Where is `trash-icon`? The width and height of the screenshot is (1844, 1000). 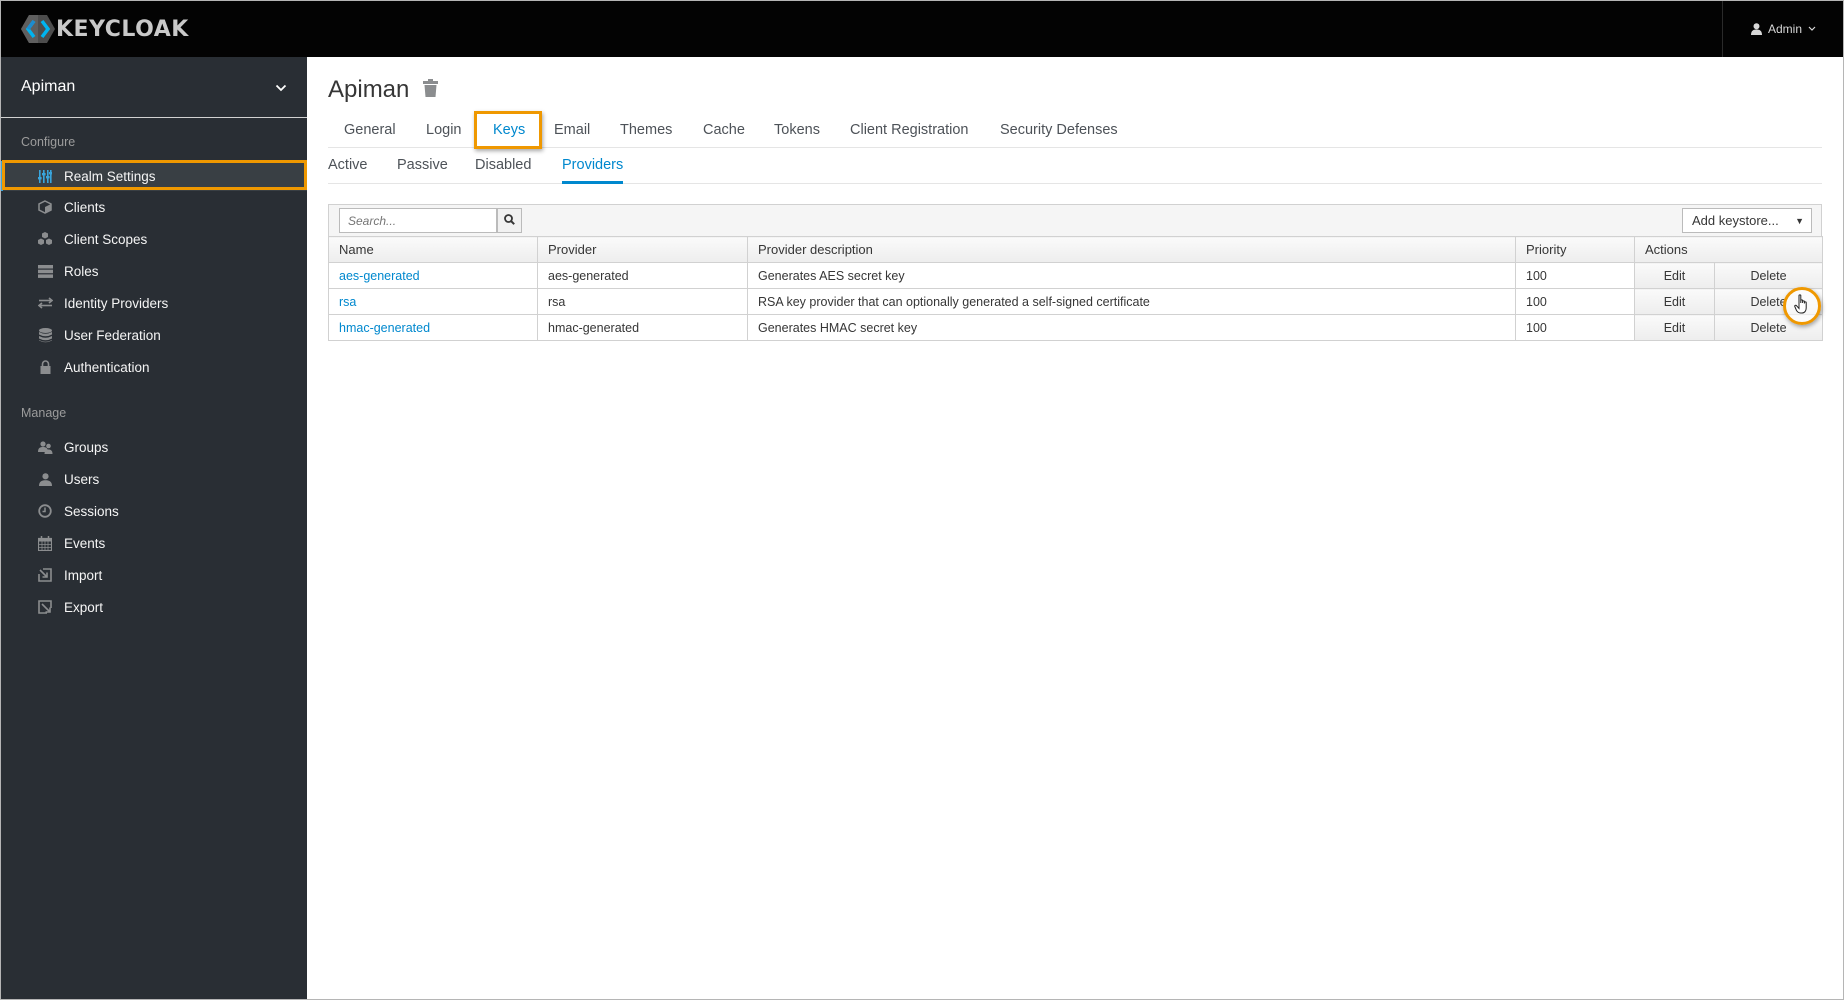
trash-icon is located at coordinates (431, 90).